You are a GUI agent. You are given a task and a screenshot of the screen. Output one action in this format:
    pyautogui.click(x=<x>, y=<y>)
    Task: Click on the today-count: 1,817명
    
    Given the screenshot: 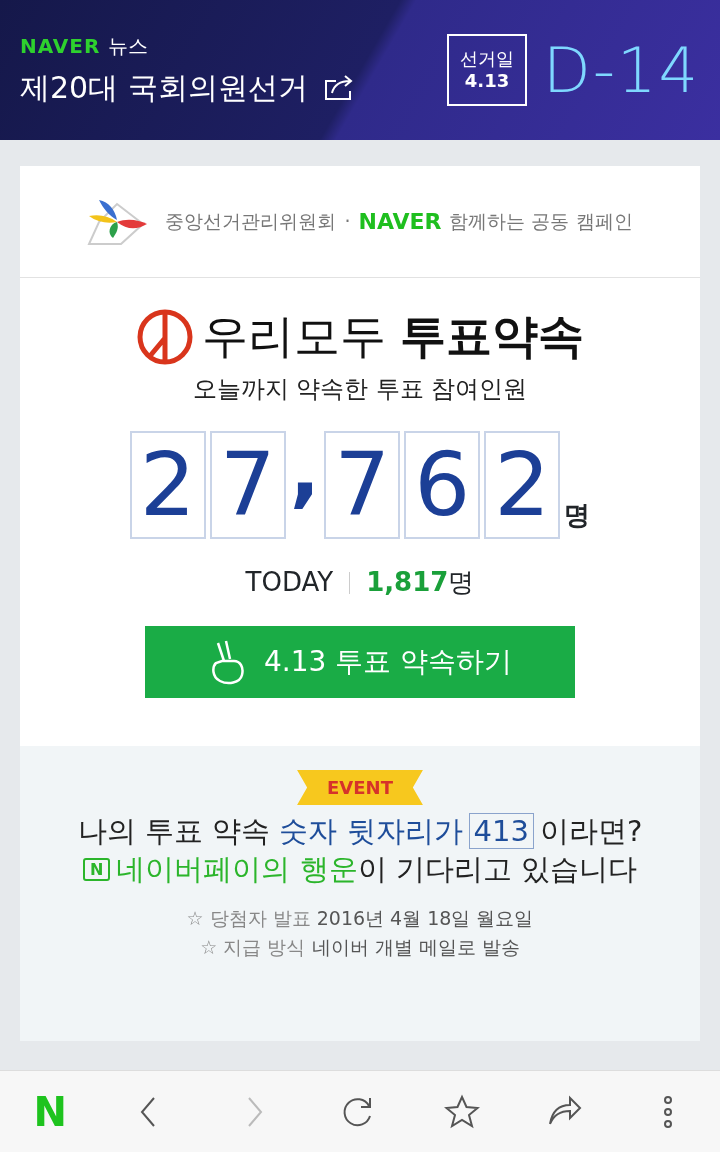 What is the action you would take?
    pyautogui.click(x=420, y=582)
    